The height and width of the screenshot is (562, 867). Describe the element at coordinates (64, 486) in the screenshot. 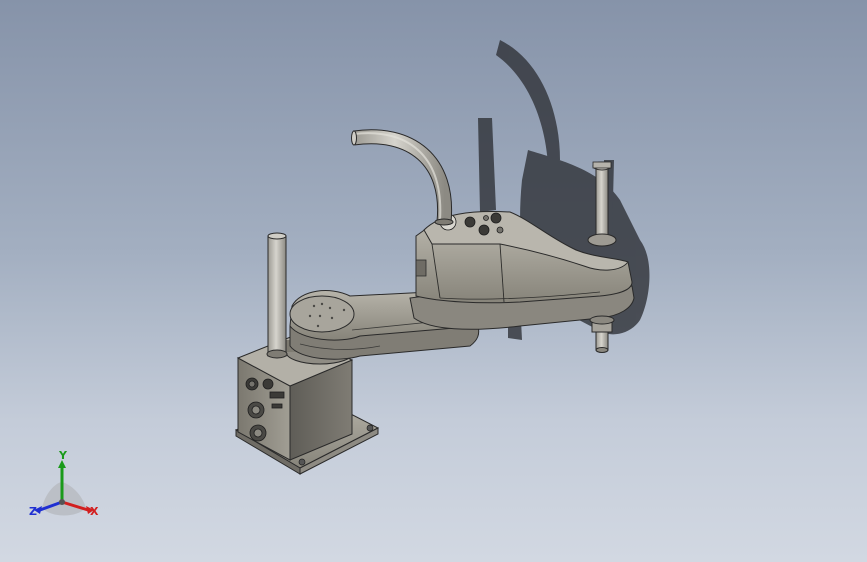

I see `view-triad: Y X Z` at that location.